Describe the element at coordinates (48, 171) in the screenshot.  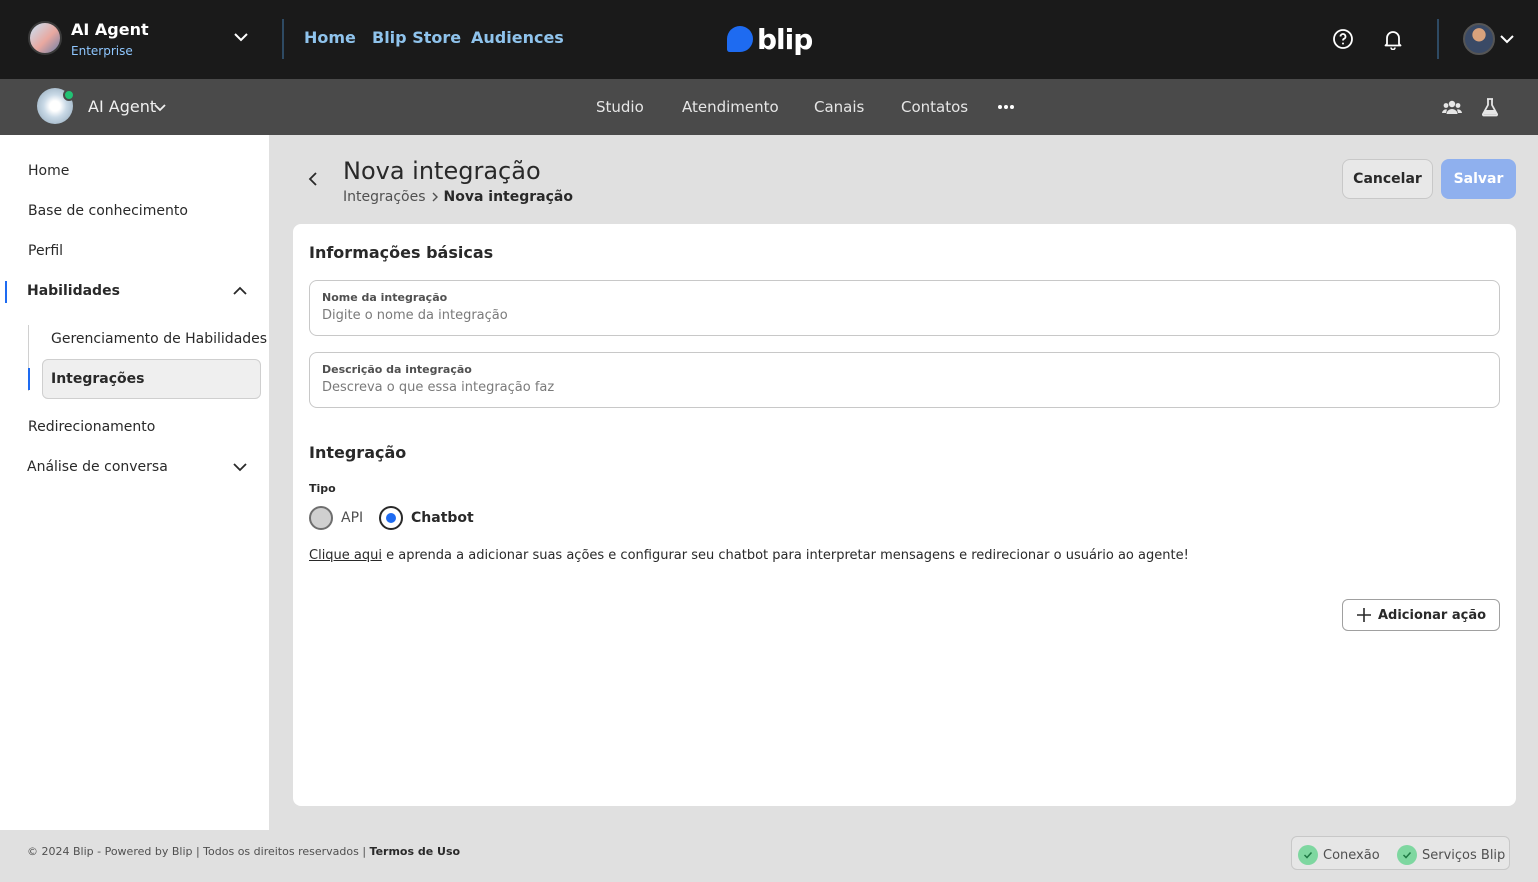
I see `sidebar-item-home: Home` at that location.